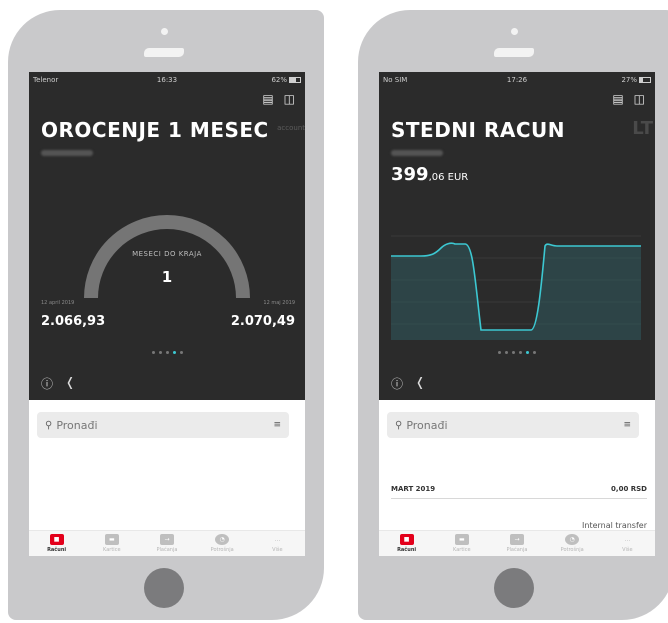  I want to click on start-date: 12 april 2019, so click(58, 303).